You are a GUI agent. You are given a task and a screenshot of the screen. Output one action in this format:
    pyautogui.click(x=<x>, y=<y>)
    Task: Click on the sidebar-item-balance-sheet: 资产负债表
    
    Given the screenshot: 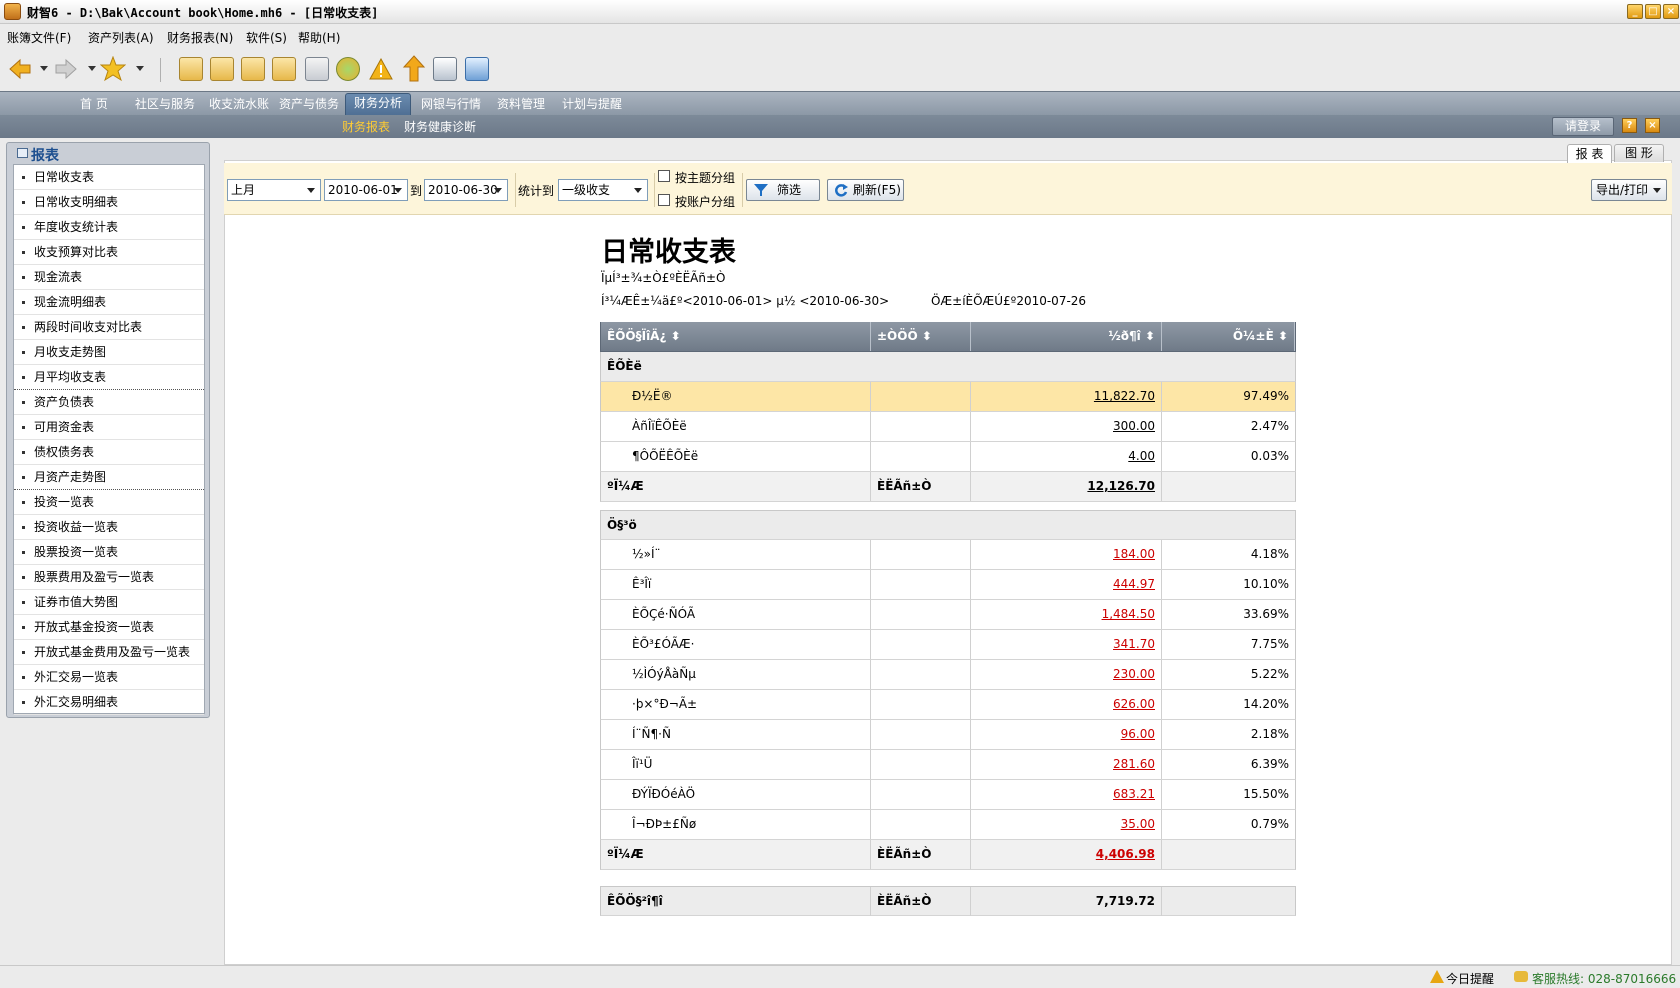 What is the action you would take?
    pyautogui.click(x=109, y=402)
    